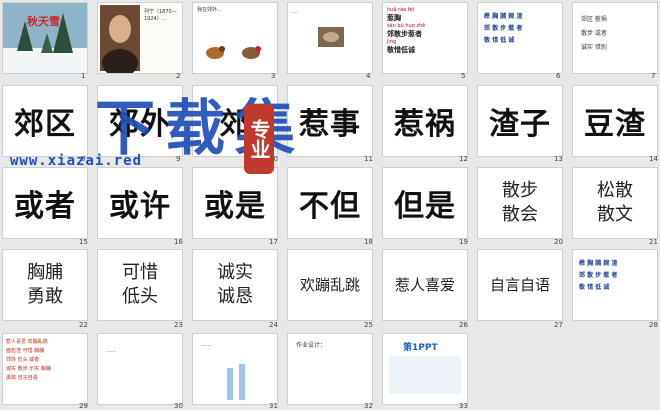 The image size is (660, 410). What do you see at coordinates (330, 206) in the screenshot?
I see `slide-word: 不但` at bounding box center [330, 206].